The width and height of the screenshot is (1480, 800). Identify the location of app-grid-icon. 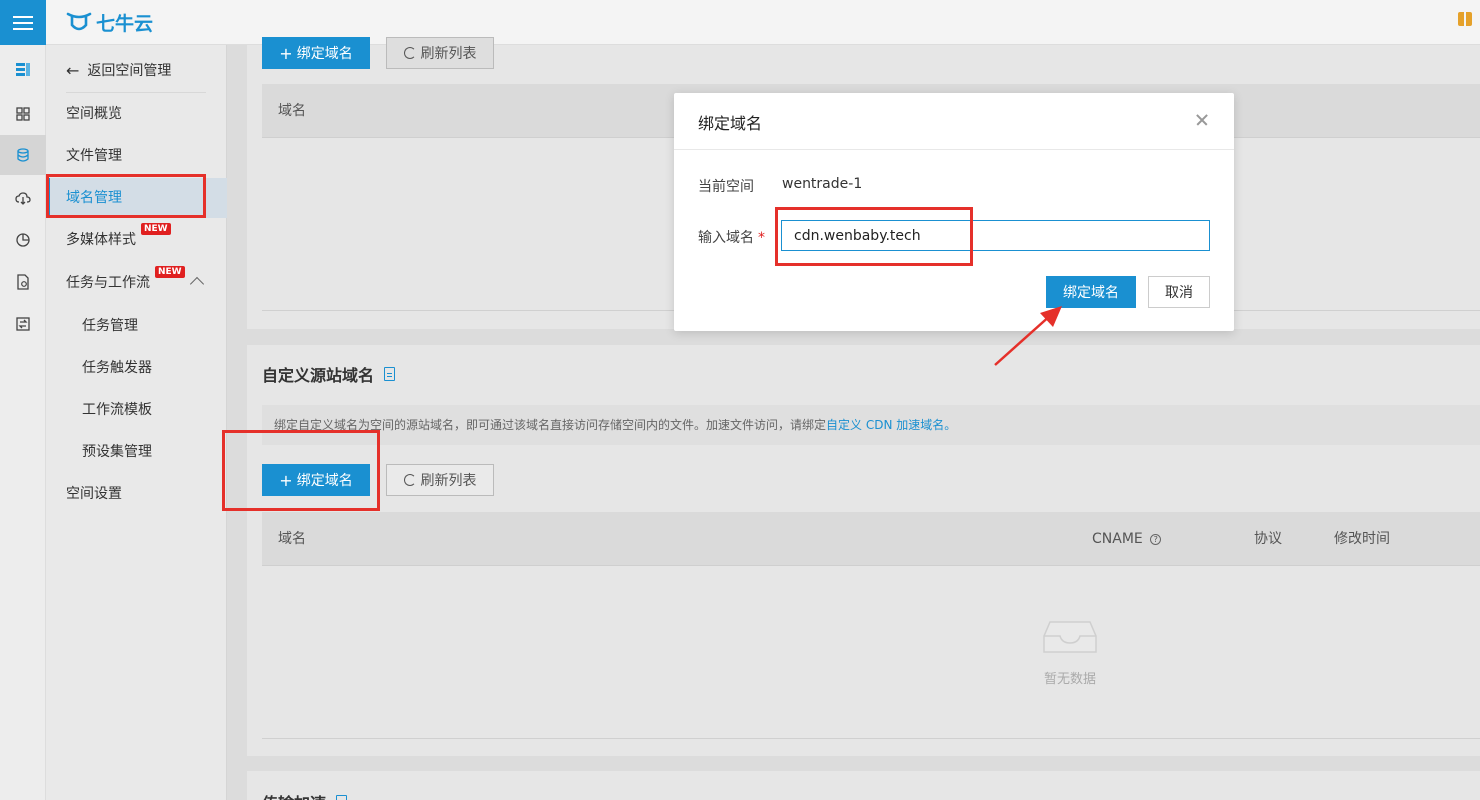
(23, 69).